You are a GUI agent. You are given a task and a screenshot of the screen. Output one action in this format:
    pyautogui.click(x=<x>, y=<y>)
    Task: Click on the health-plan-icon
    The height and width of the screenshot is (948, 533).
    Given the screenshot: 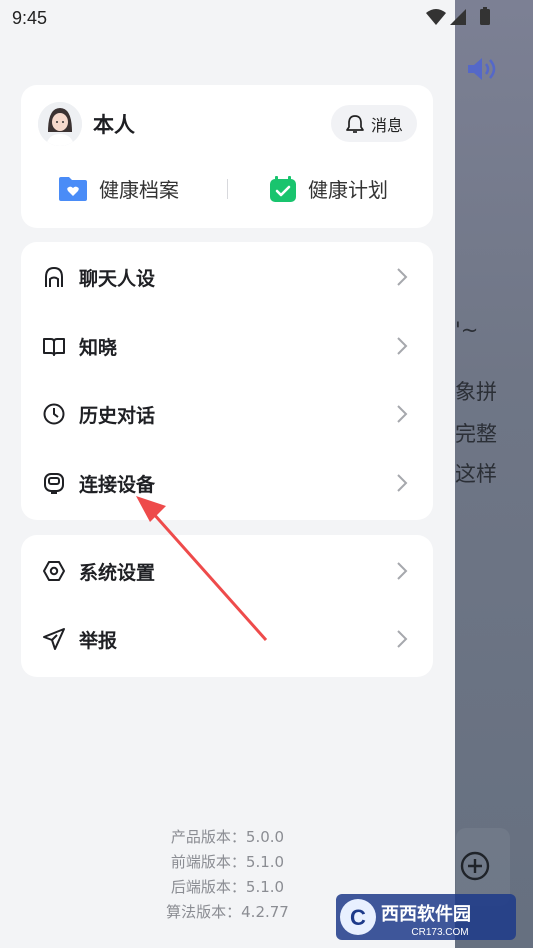 What is the action you would take?
    pyautogui.click(x=283, y=188)
    